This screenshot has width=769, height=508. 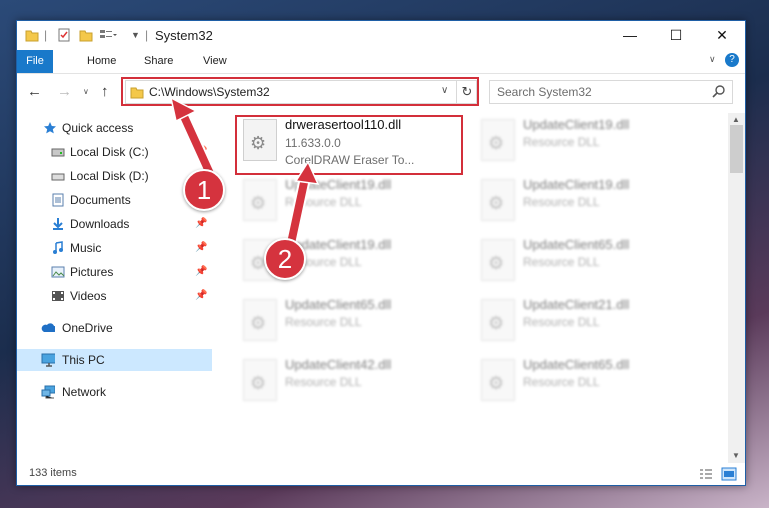 I want to click on annotation-arrows, so click(x=244, y=173).